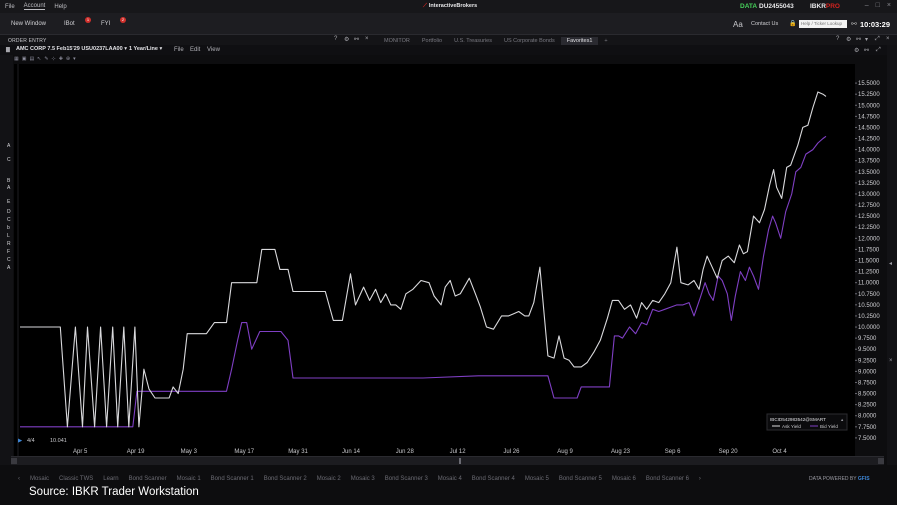 The image size is (897, 505). I want to click on instrument-label: IBCID542983542@SMART, so click(798, 419).